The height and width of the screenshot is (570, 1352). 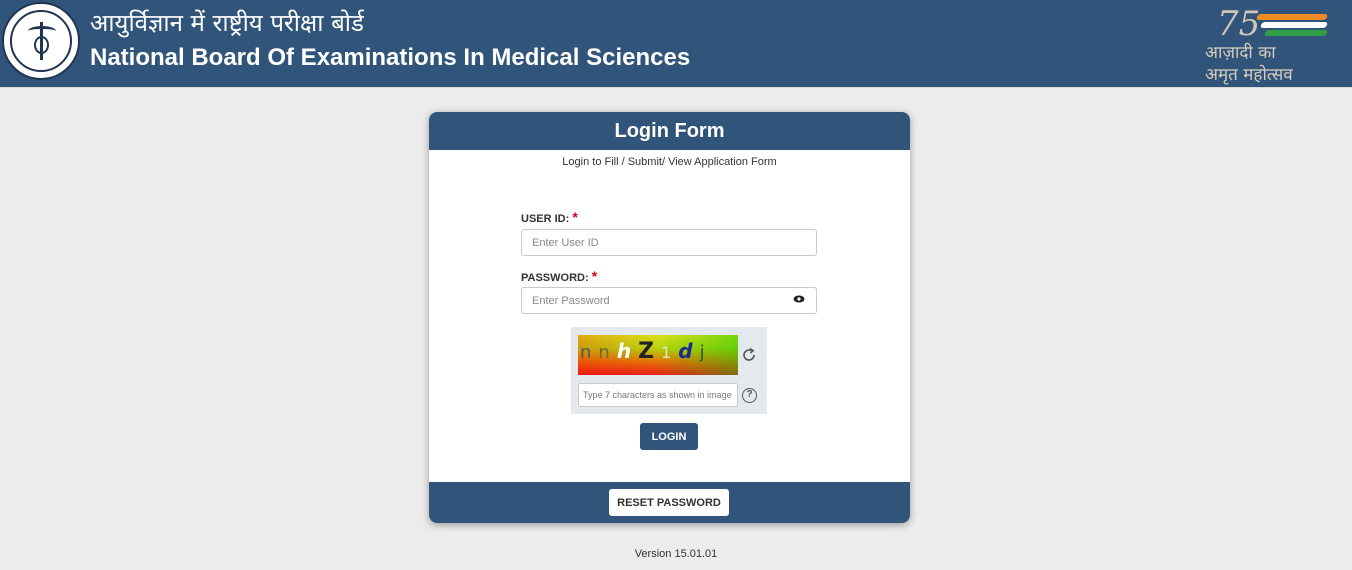 What do you see at coordinates (1276, 44) in the screenshot?
I see `azadi-ka-amrit-mahotsav-logo: 75 आज़ादी का अमृत महोत्सव` at bounding box center [1276, 44].